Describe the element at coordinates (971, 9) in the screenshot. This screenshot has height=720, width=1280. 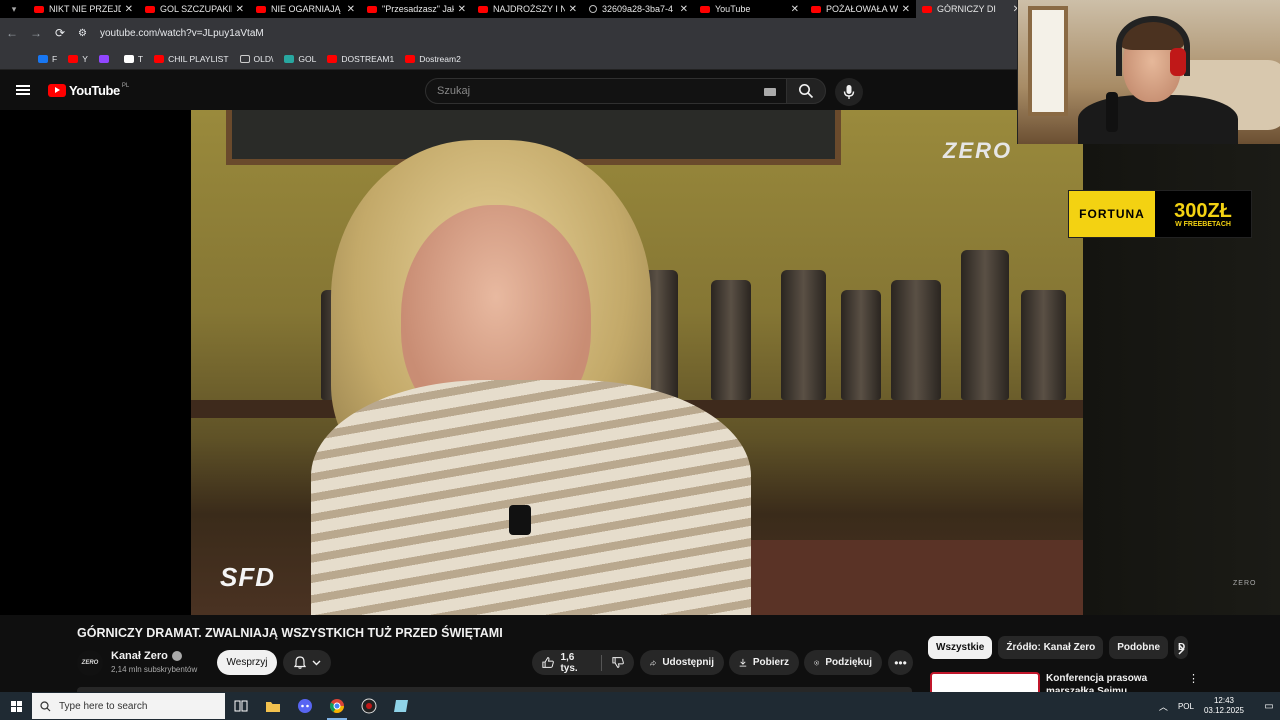
I see `browser-tab: GÓRNICZY DI✕` at that location.